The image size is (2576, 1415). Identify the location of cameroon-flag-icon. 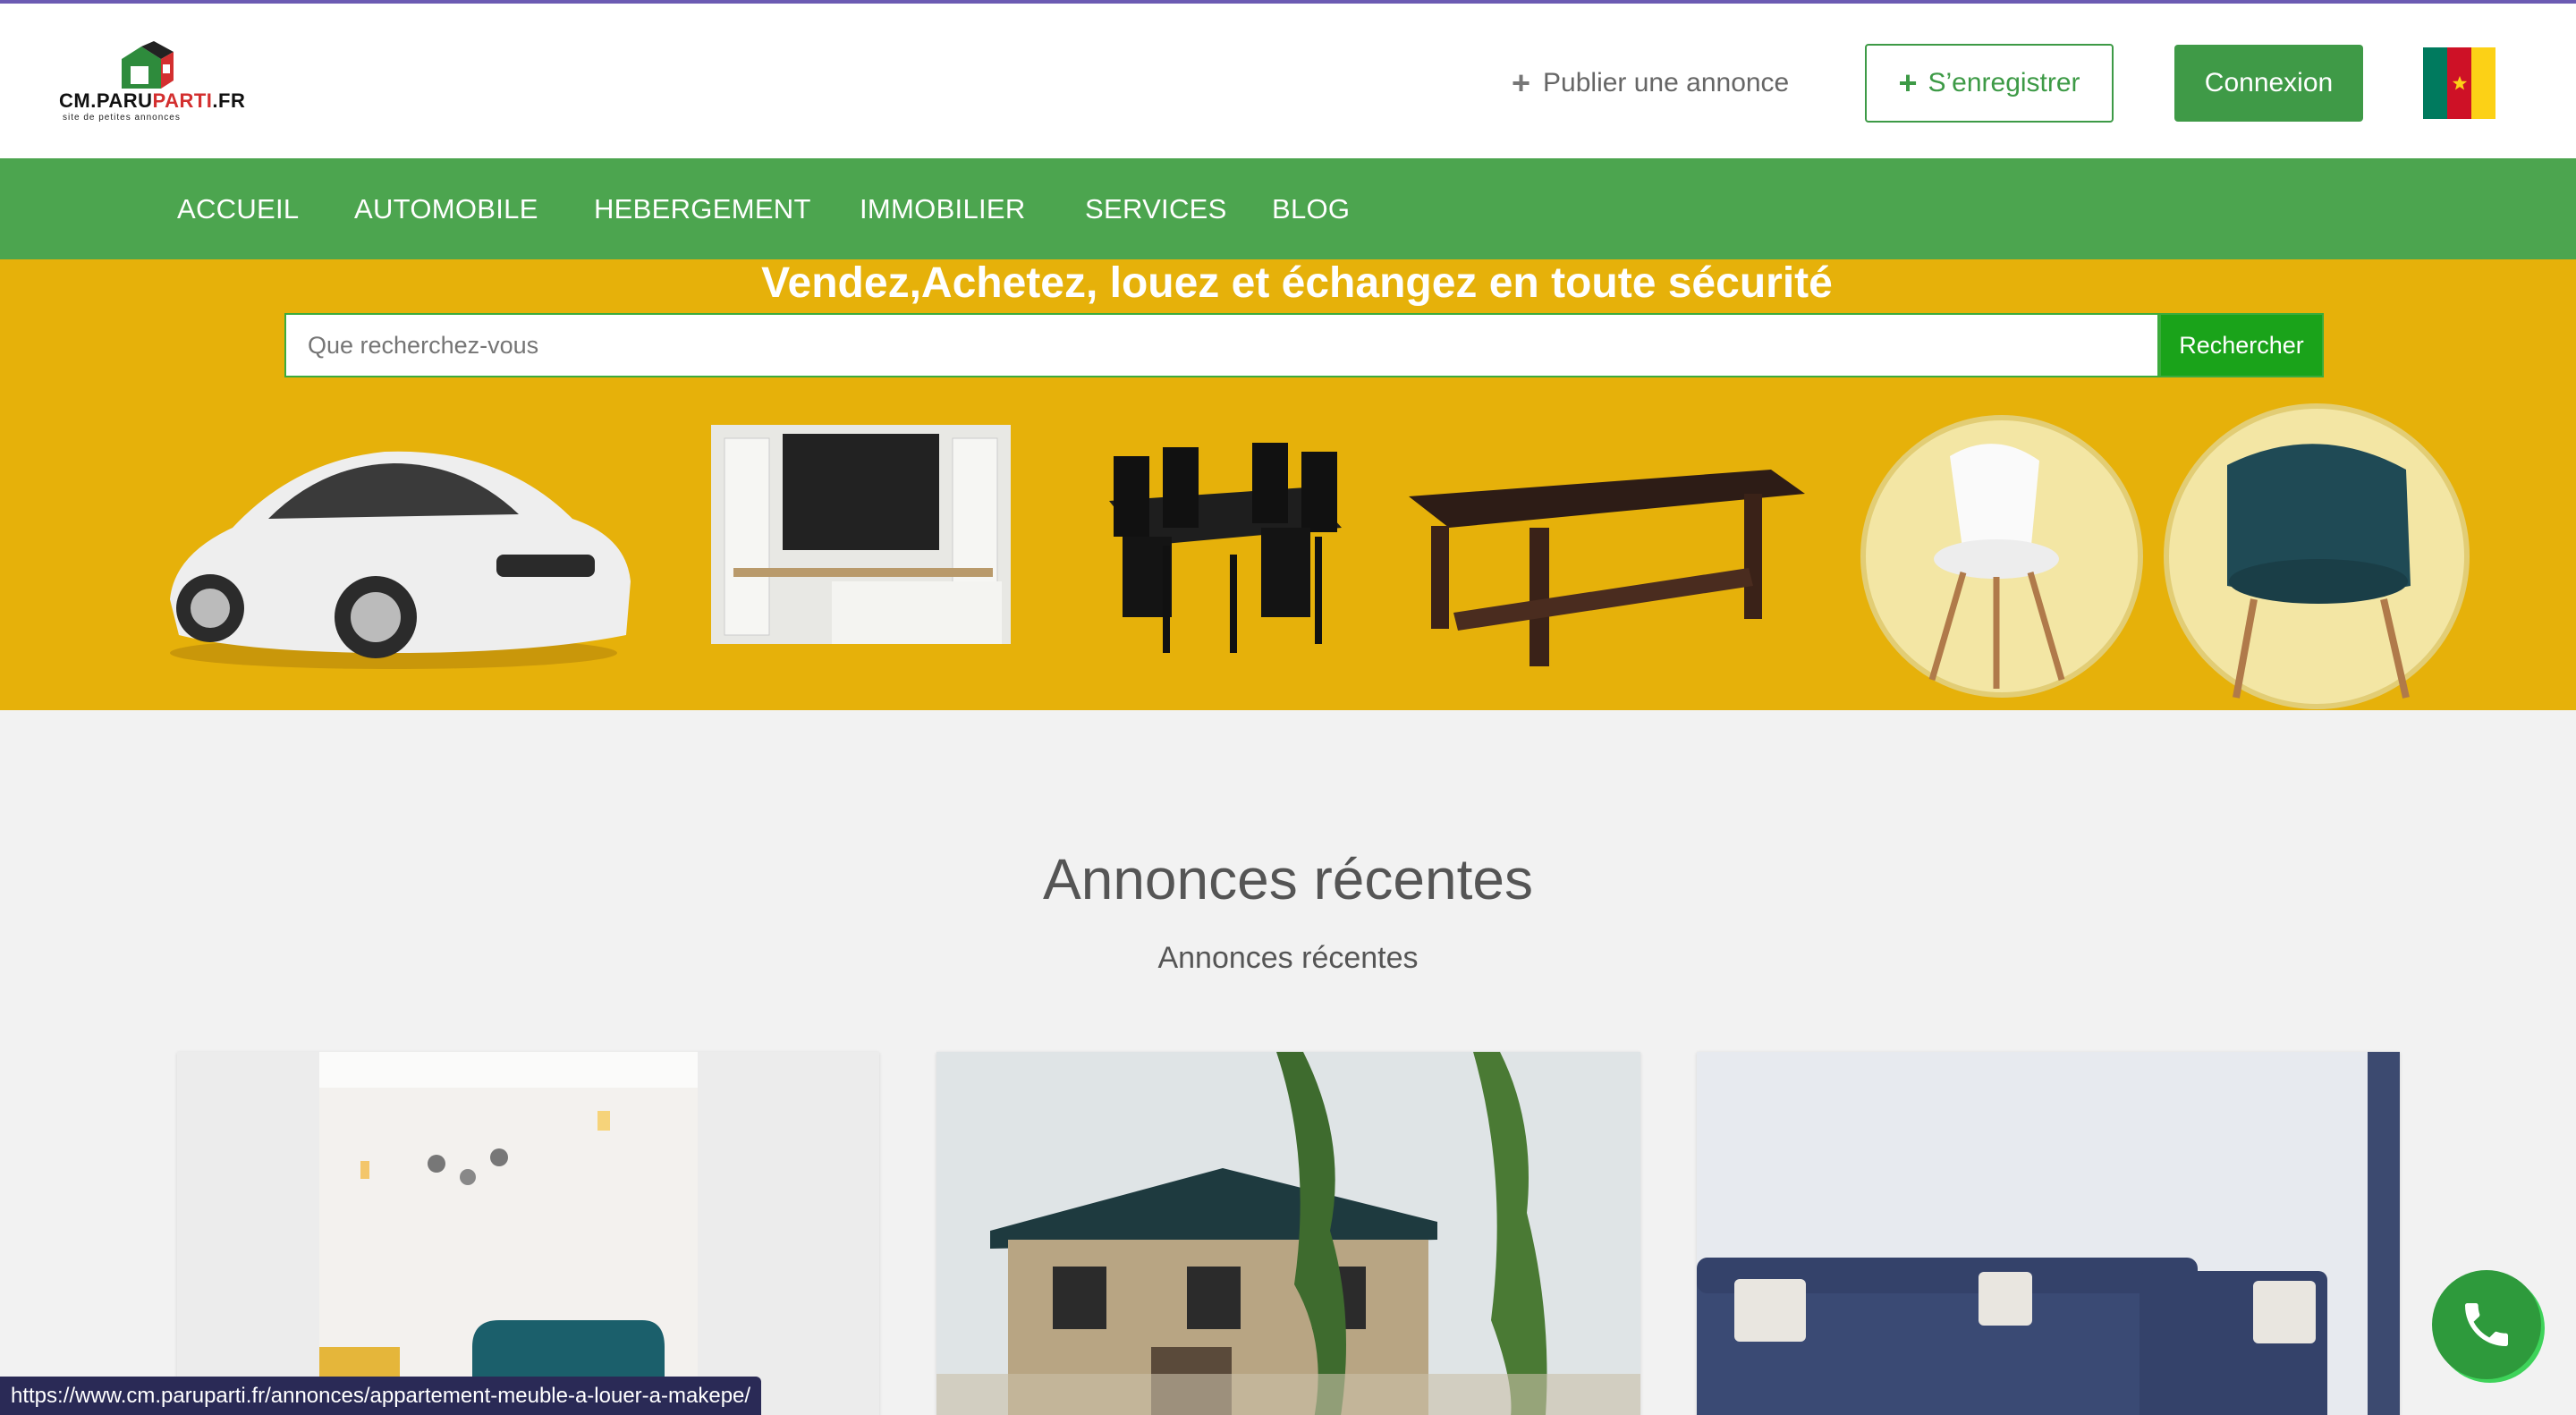
(2459, 83).